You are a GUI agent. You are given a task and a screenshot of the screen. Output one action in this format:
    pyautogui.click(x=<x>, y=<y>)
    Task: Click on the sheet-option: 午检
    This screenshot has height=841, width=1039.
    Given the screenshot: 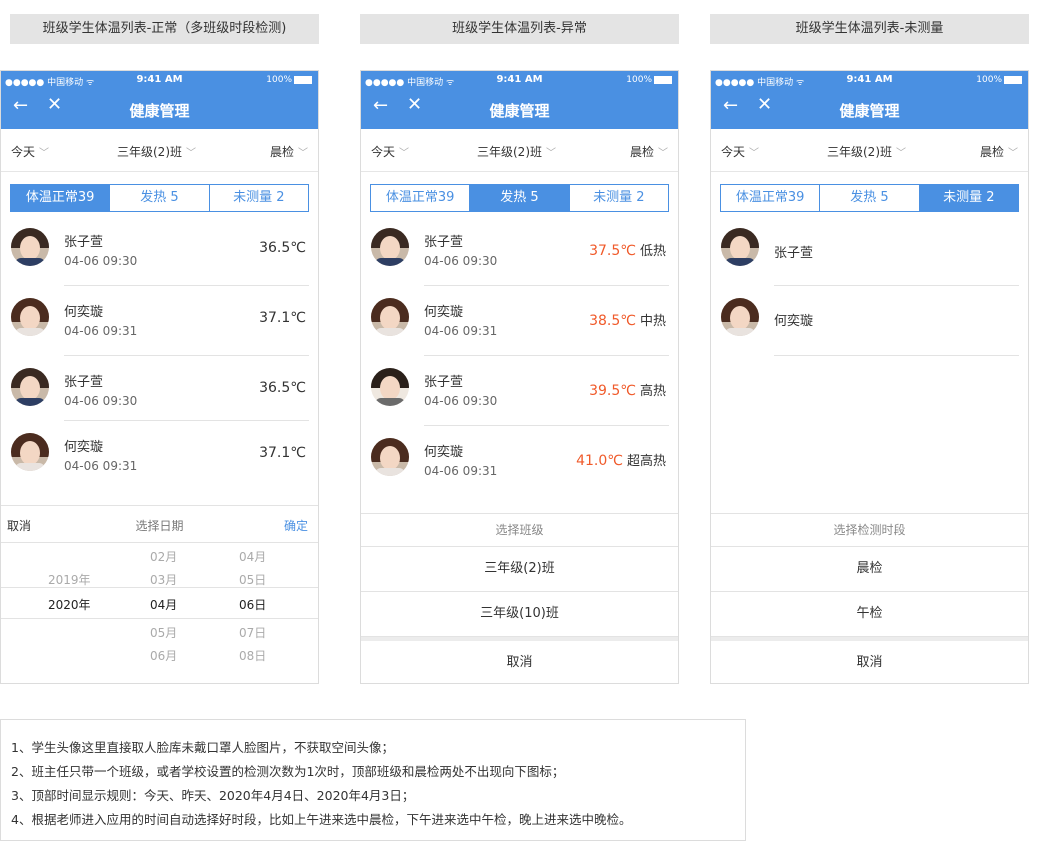 What is the action you would take?
    pyautogui.click(x=869, y=614)
    